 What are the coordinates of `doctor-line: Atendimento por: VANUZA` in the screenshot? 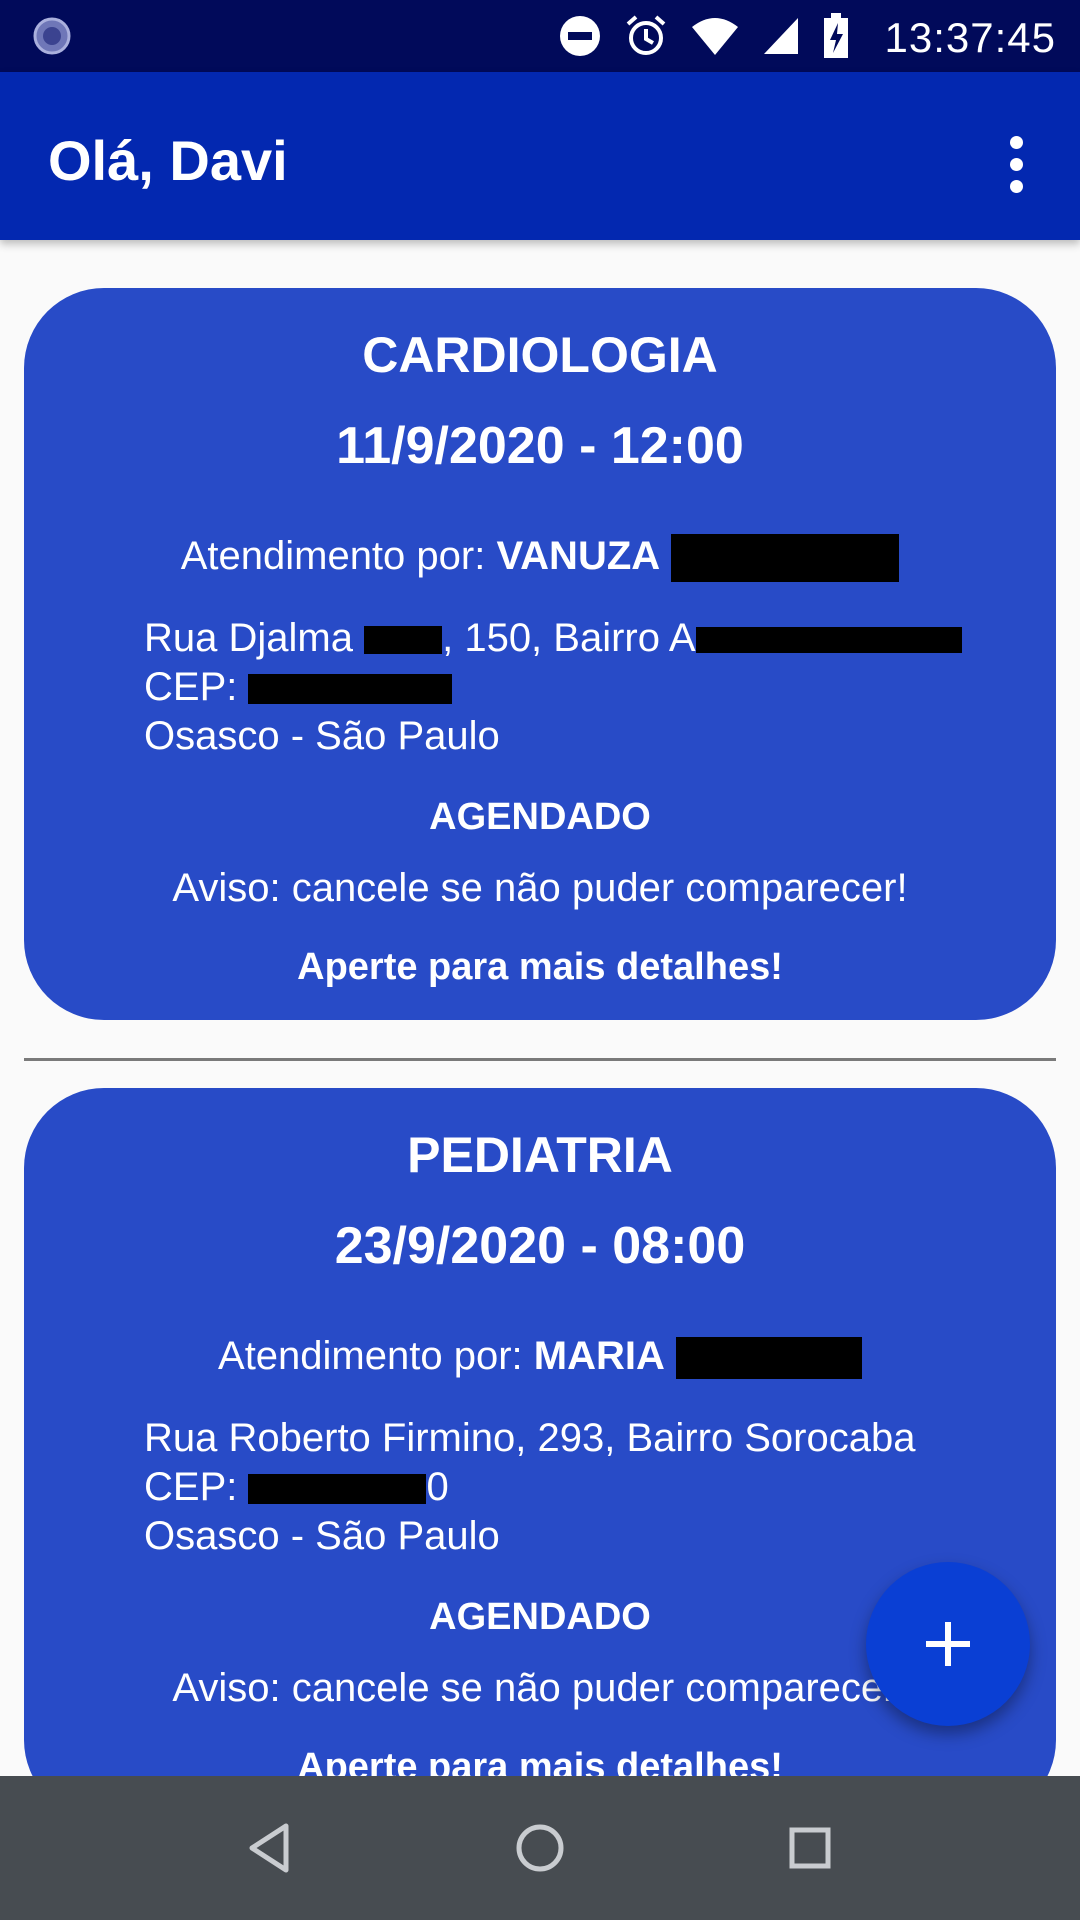 It's located at (540, 558).